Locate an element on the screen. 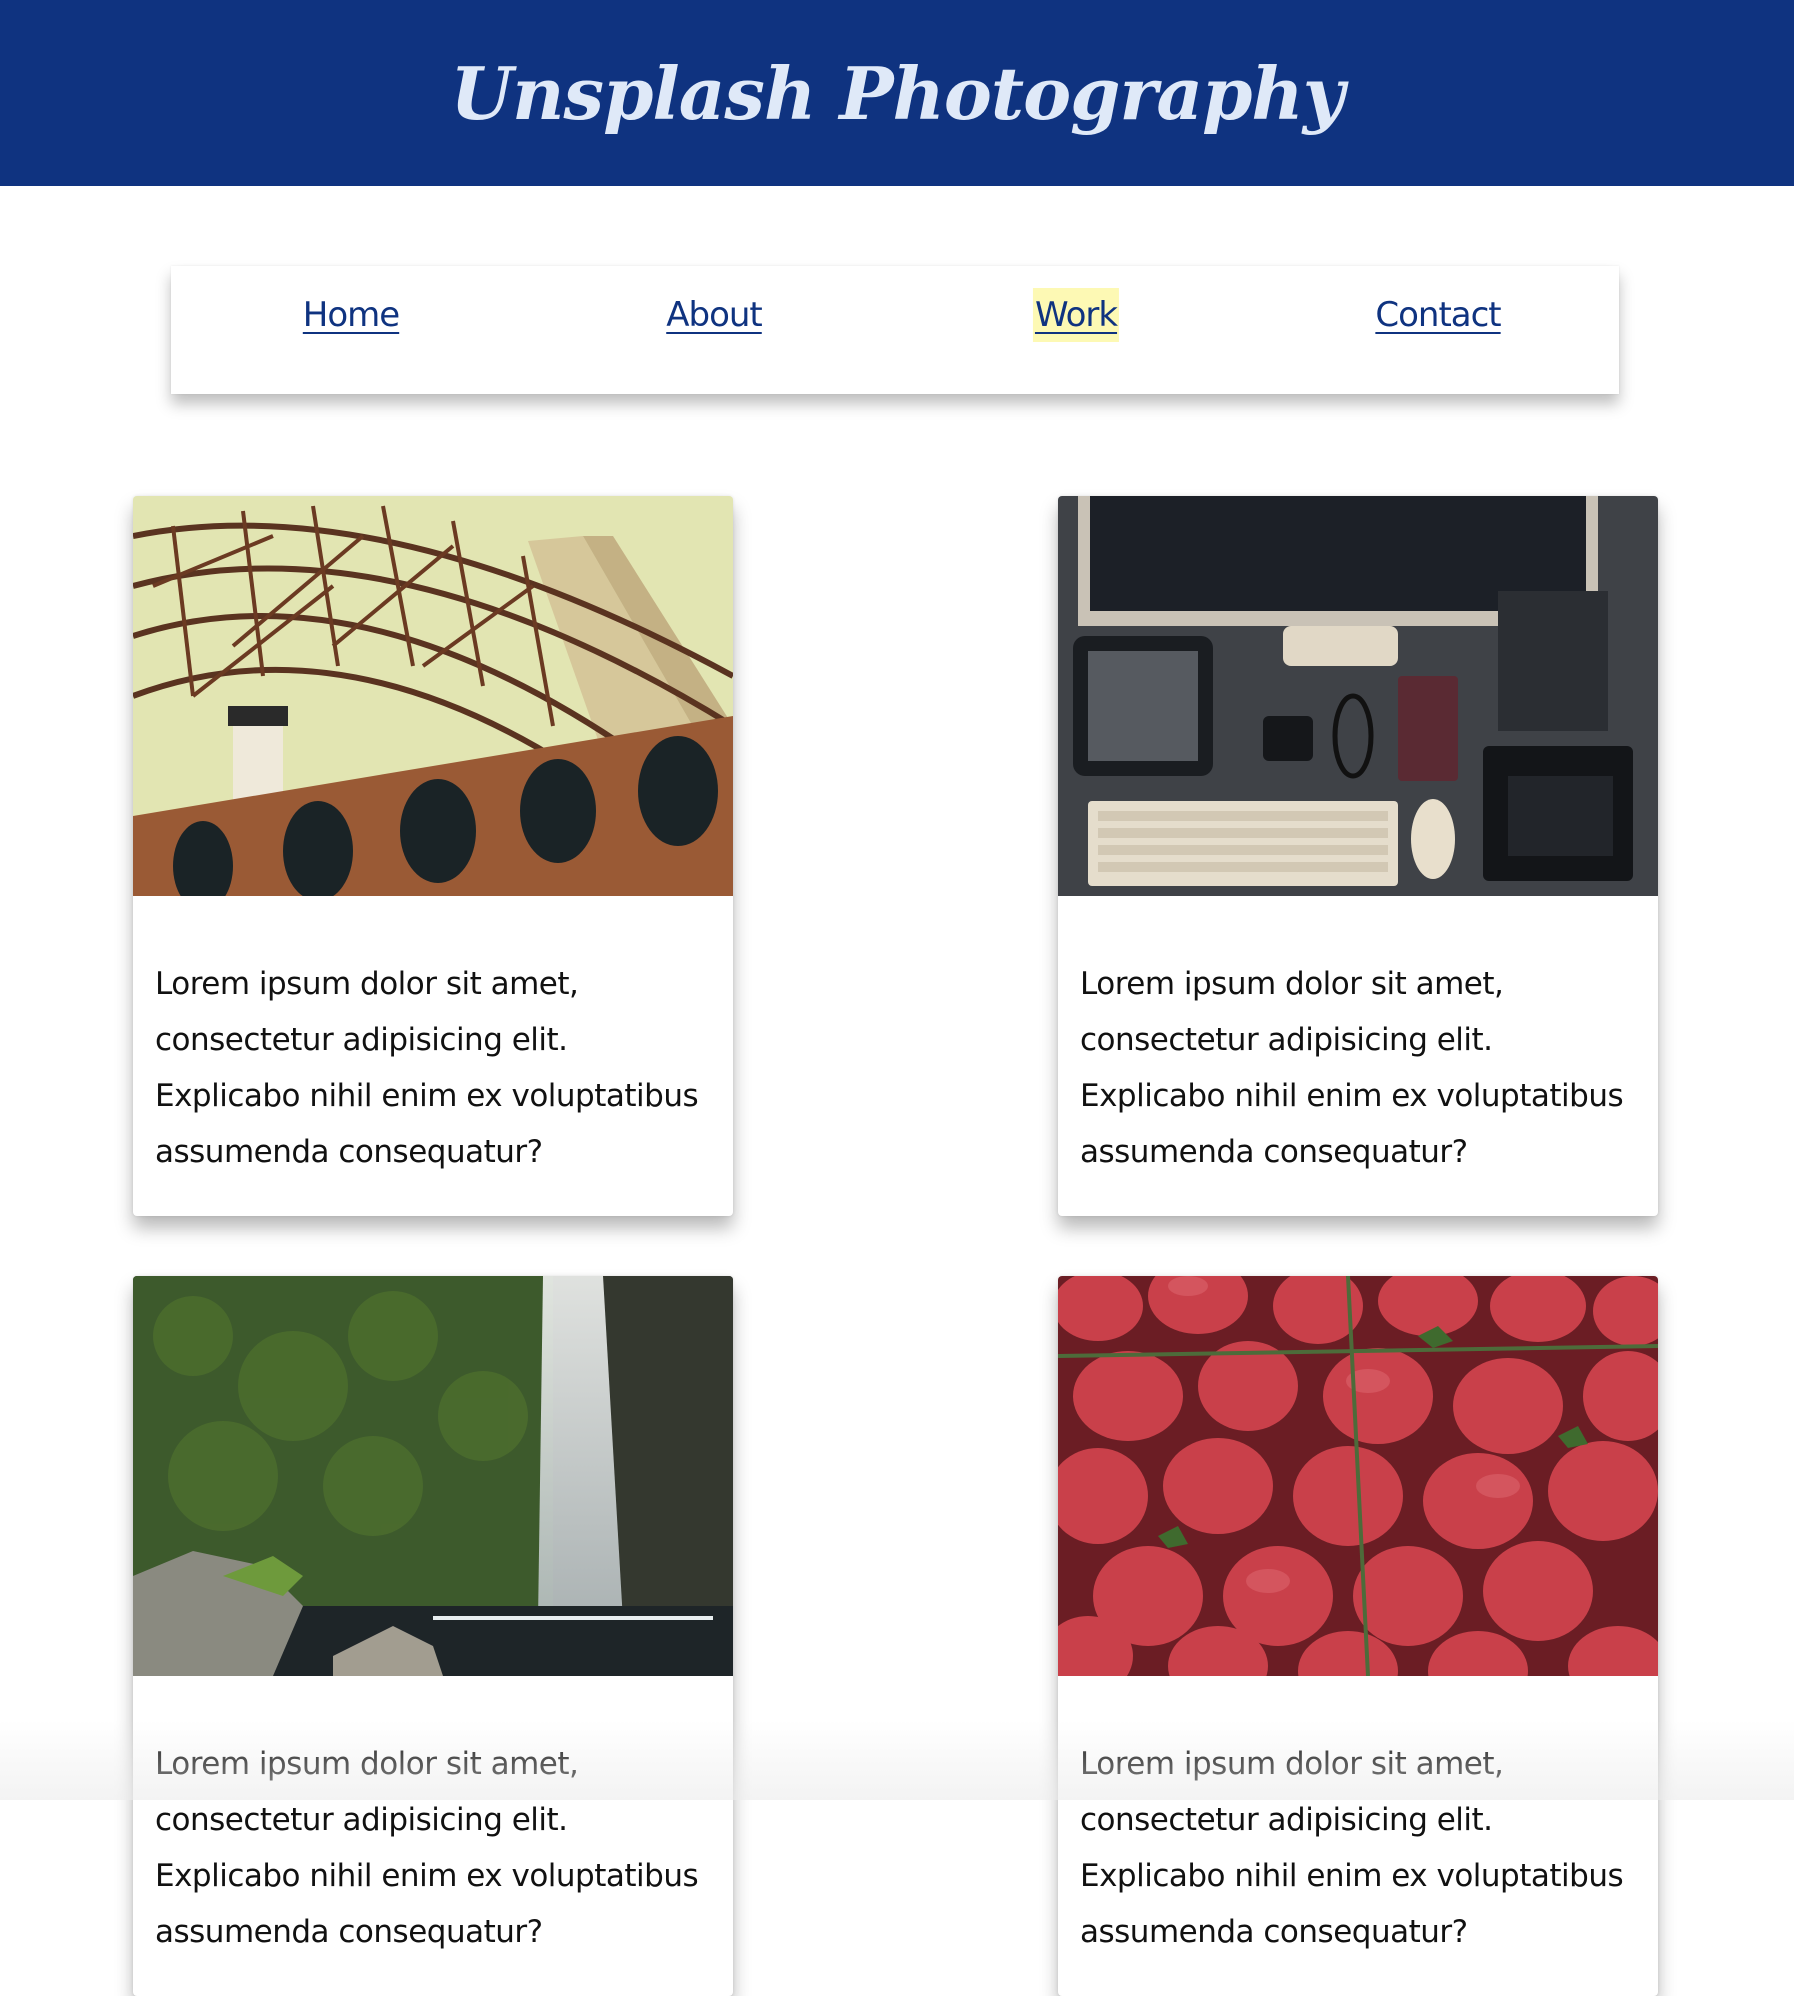 The height and width of the screenshot is (1996, 1794). nav-link-work: Work is located at coordinates (1076, 315).